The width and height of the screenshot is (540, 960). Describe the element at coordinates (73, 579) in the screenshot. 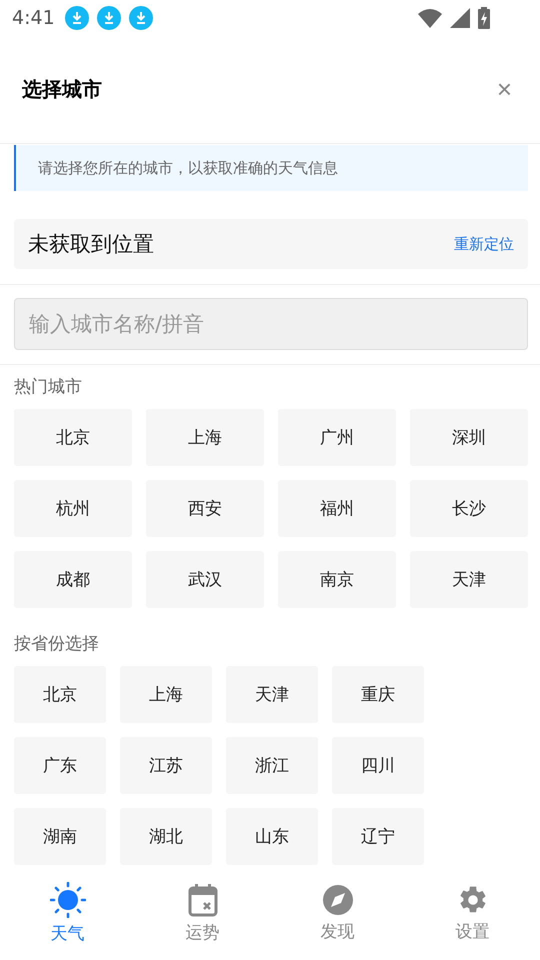

I see `city-button: 成都` at that location.